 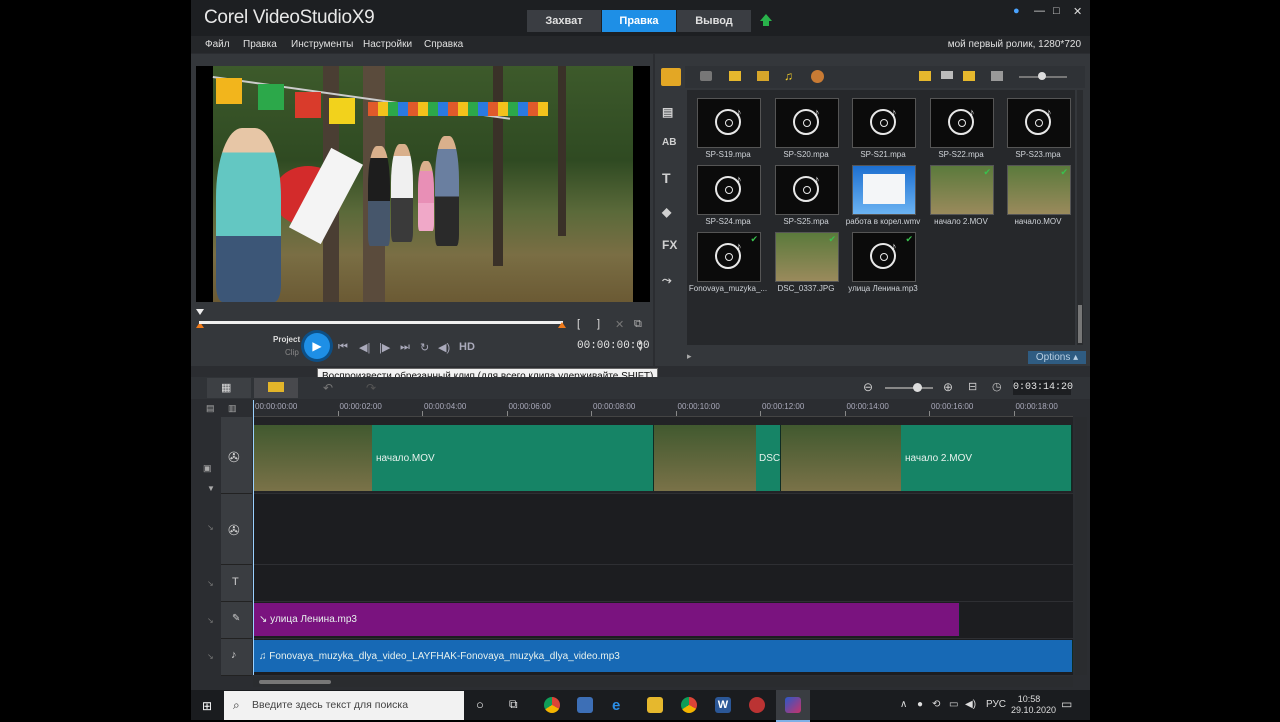 I want to click on tray-clock: 10:58 29.10.2020, so click(x=1033, y=705).